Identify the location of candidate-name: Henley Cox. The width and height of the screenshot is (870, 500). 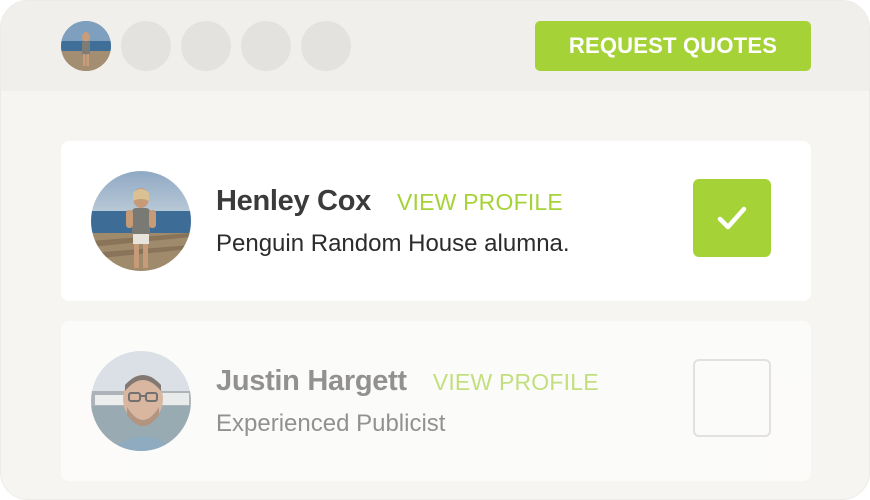
(293, 201).